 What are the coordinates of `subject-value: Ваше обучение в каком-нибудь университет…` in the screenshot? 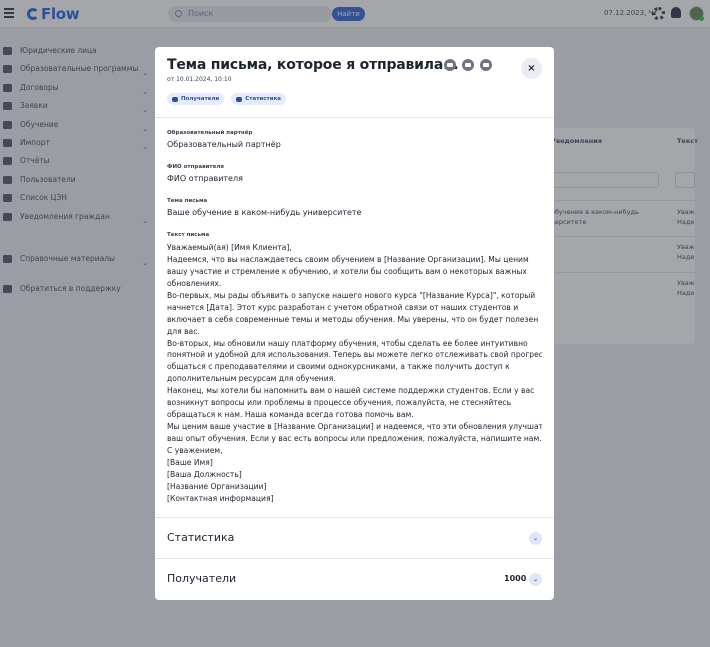 It's located at (264, 212).